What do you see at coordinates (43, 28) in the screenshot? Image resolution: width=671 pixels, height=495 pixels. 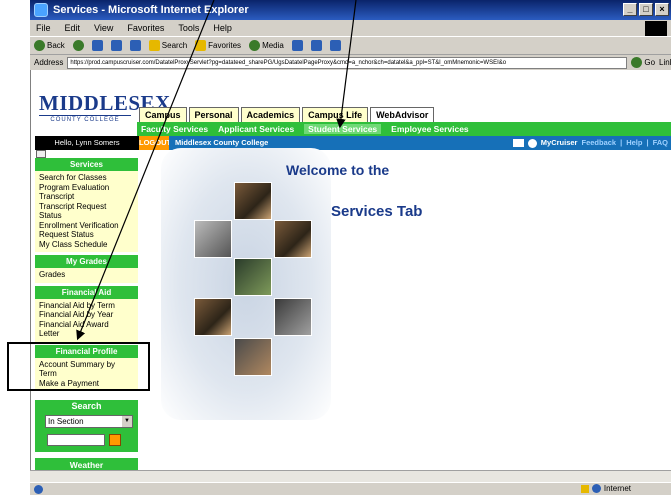 I see `menu-file: File` at bounding box center [43, 28].